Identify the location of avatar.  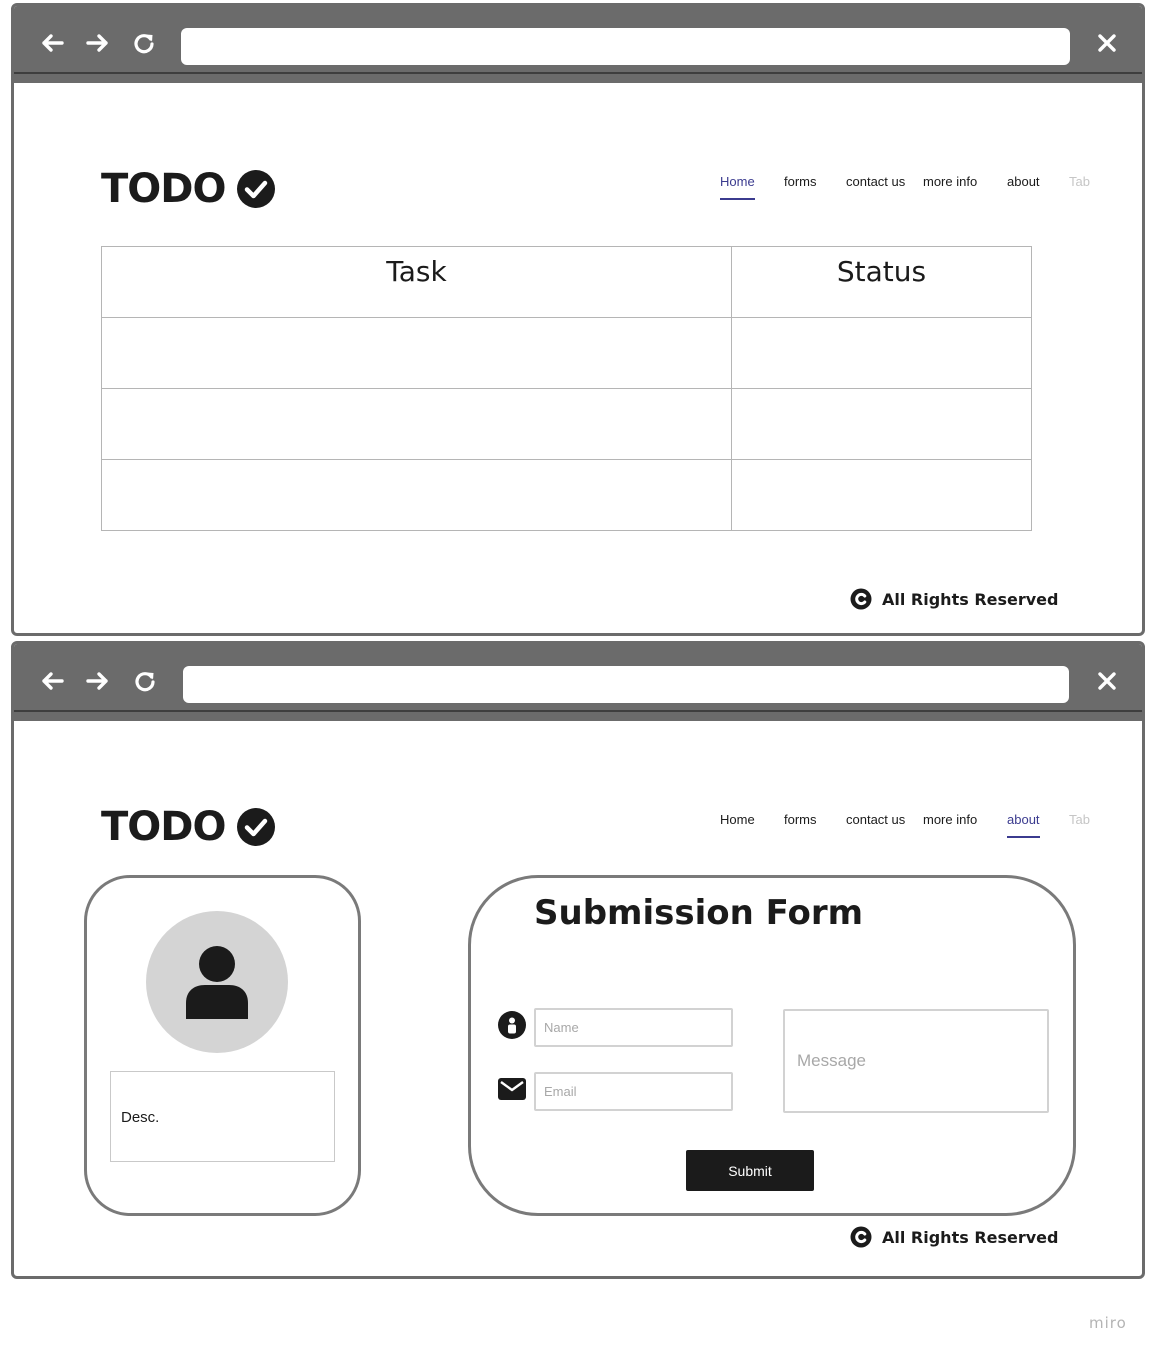
(217, 982).